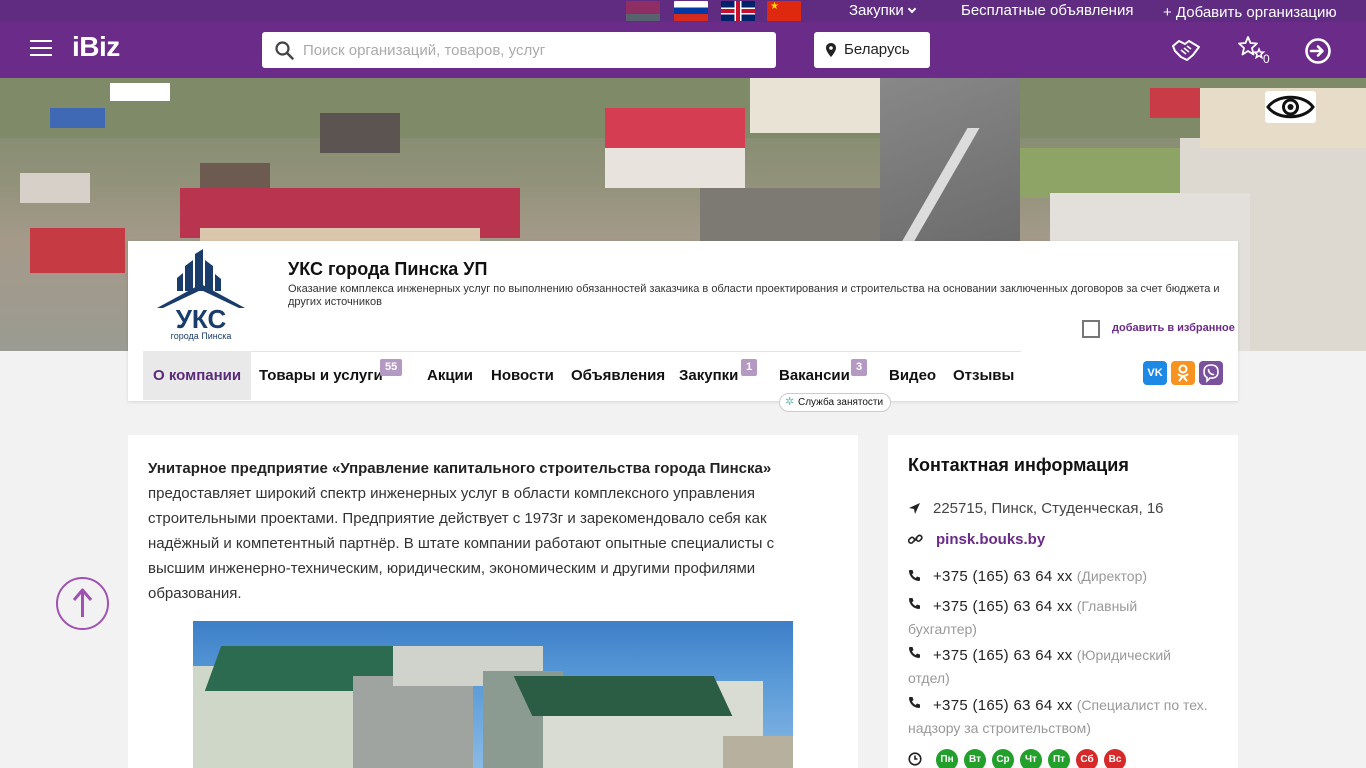 This screenshot has height=768, width=1366. What do you see at coordinates (975, 758) in the screenshot?
I see `day-tuesday: Вт` at bounding box center [975, 758].